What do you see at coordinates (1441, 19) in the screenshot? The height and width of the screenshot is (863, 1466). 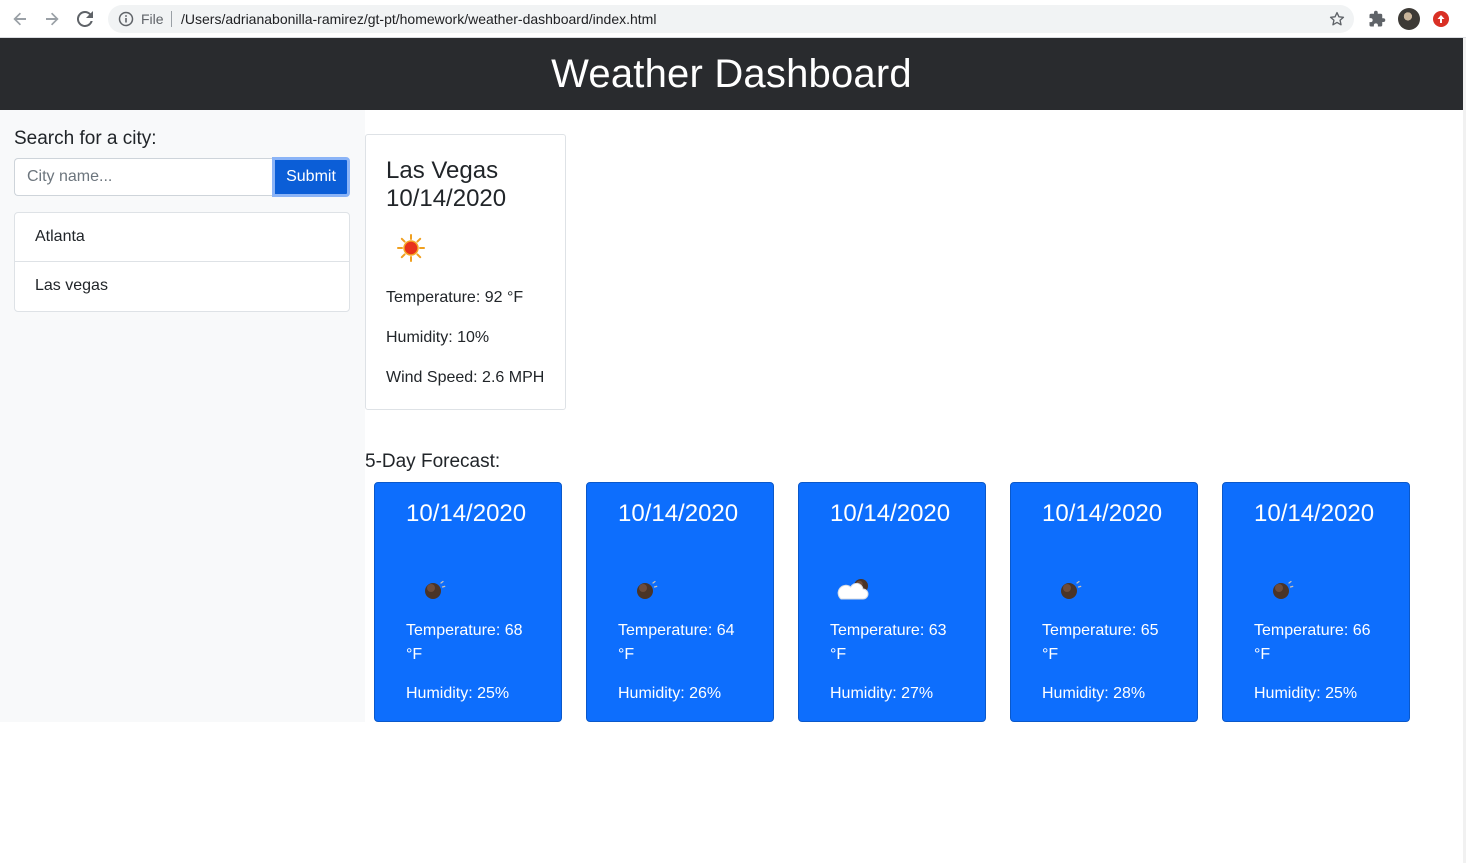 I see `update-menu-icon` at bounding box center [1441, 19].